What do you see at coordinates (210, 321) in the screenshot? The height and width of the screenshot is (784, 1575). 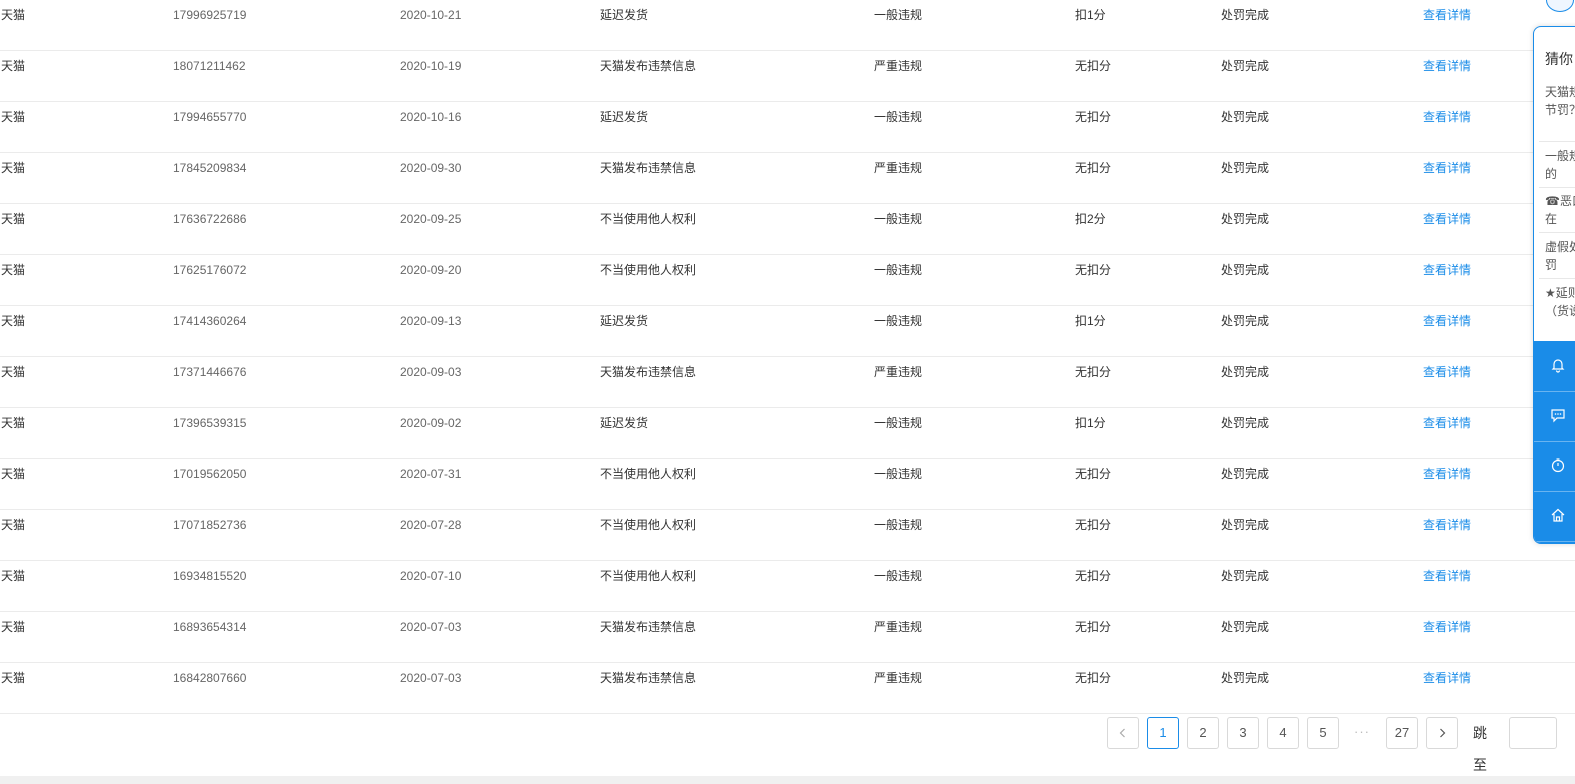 I see `order-id-cell: 17414360264` at bounding box center [210, 321].